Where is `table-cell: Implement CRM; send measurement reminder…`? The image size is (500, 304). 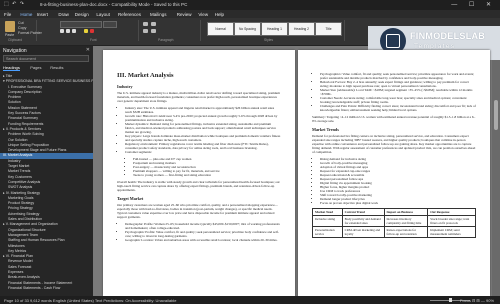
table-cell: Implement CRM; send measurement reminder… is located at coordinates (451, 232).